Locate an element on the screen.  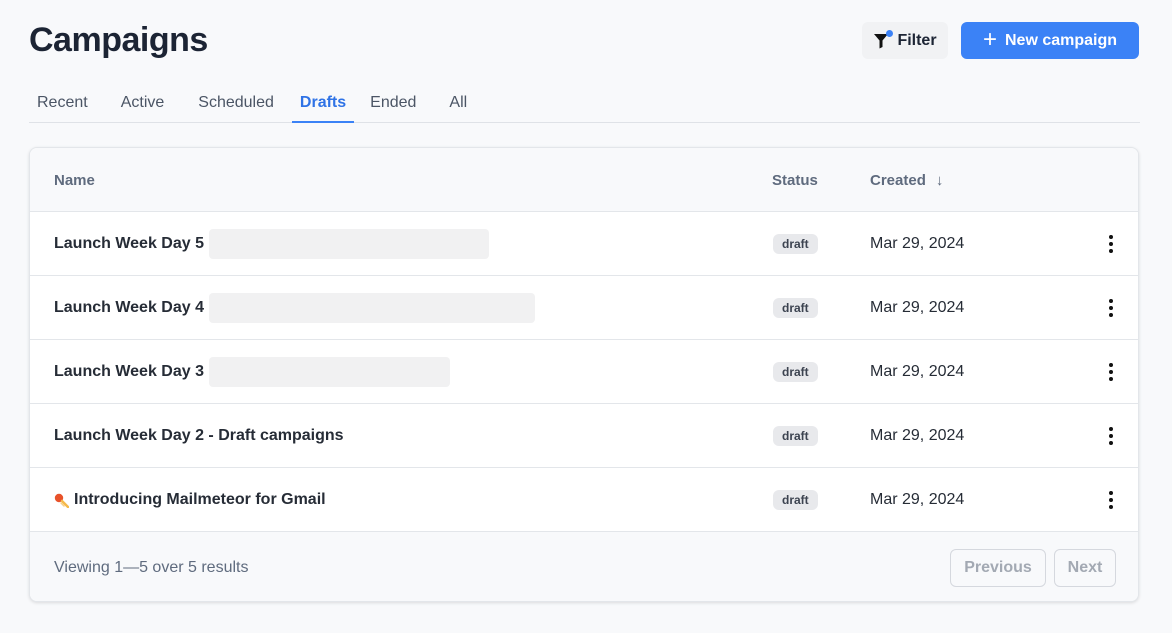
filter-active-indicator is located at coordinates (890, 33).